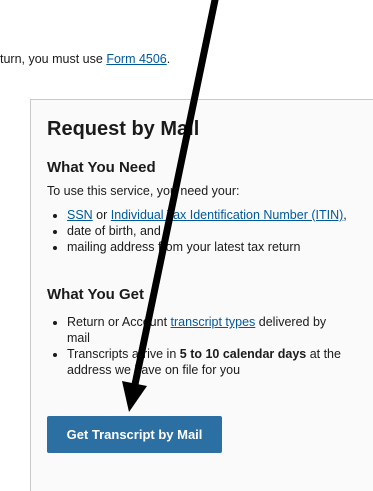 Image resolution: width=373 pixels, height=491 pixels. What do you see at coordinates (95, 294) in the screenshot?
I see `what-you-get-heading: What You Get` at bounding box center [95, 294].